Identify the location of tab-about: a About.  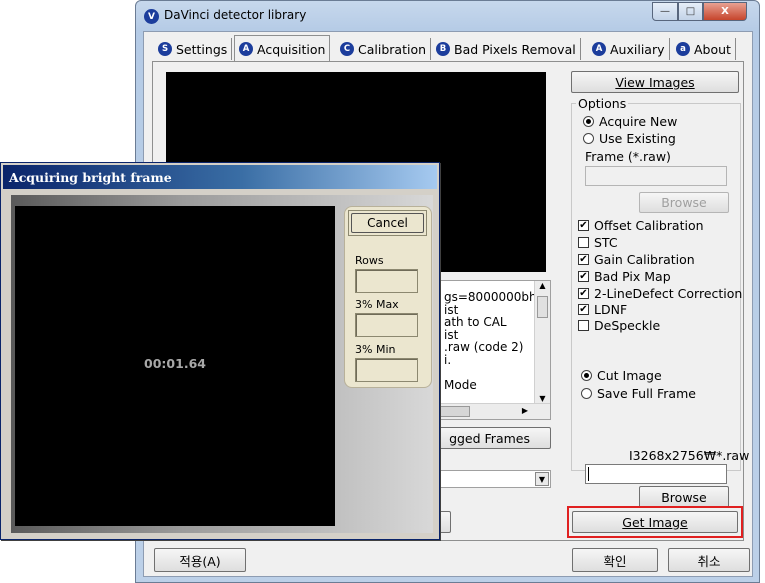
(704, 49).